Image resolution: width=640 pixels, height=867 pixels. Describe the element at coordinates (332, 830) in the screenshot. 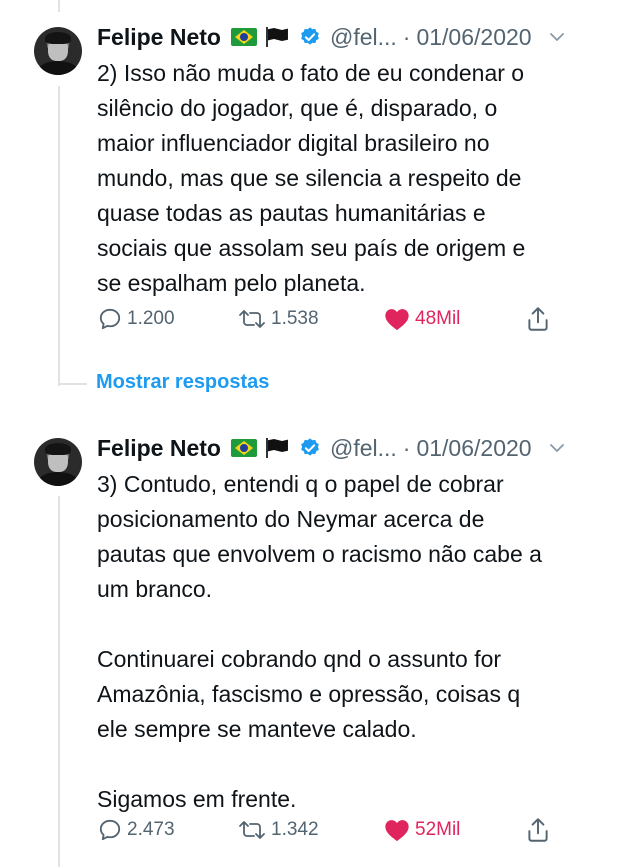

I see `tweet-actions: 2.473 1.342 52Mil` at that location.